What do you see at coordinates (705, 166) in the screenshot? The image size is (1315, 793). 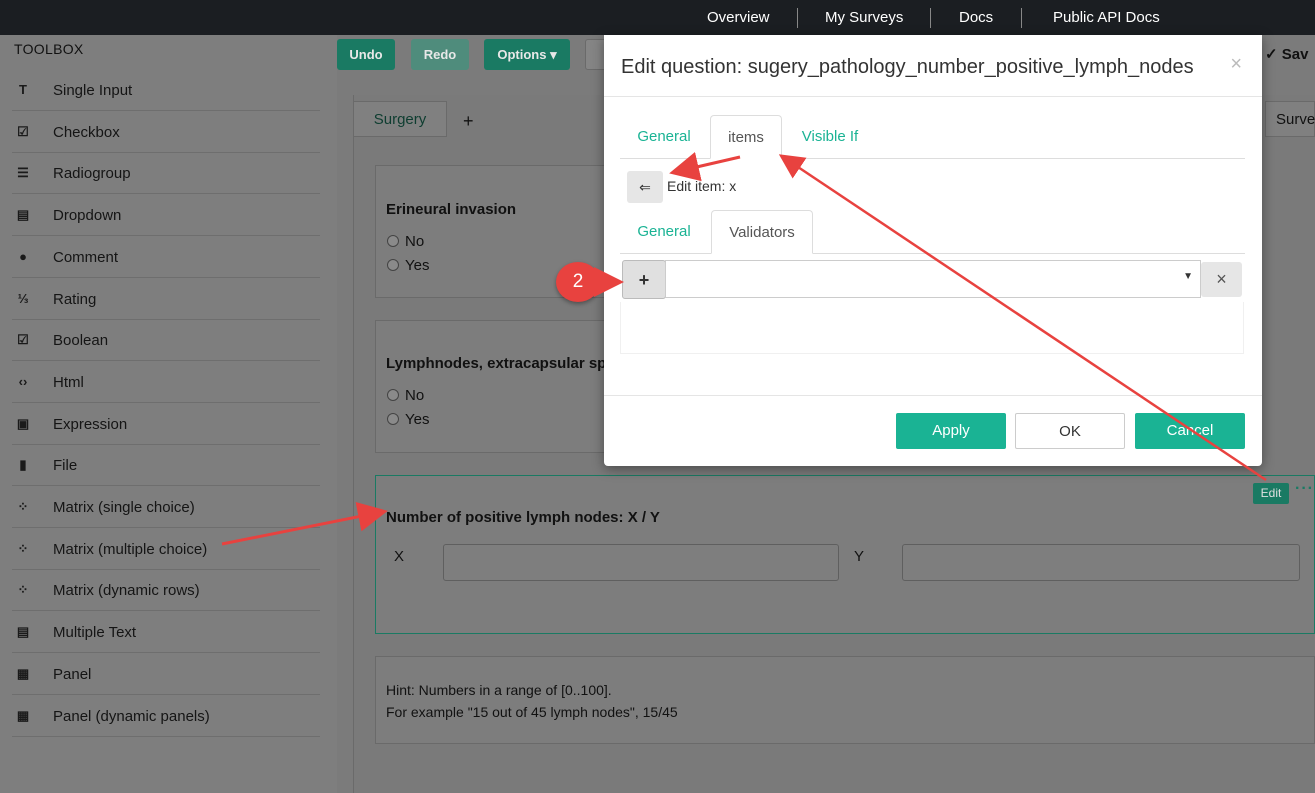 I see `arrow-to-back` at bounding box center [705, 166].